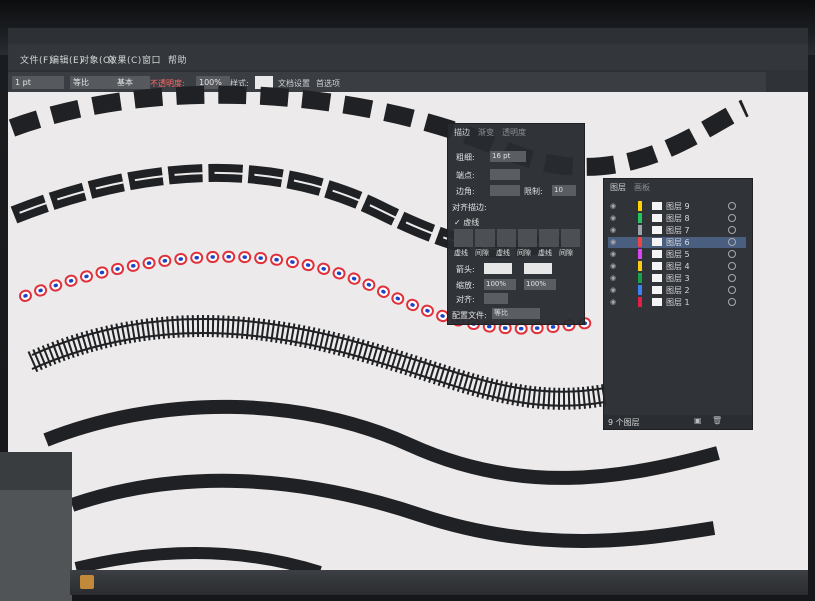  Describe the element at coordinates (36, 545) in the screenshot. I see `left-window-body` at that location.